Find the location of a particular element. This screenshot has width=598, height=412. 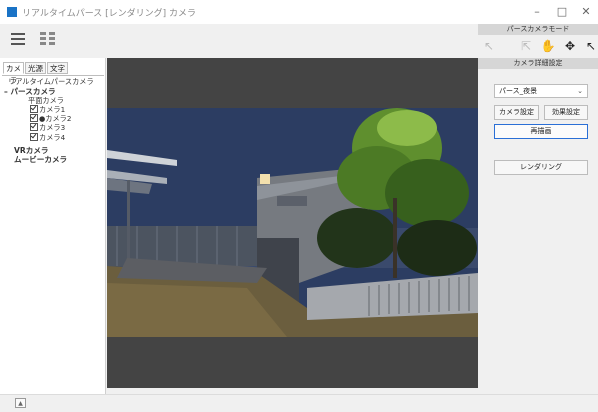

window-title: リアルタイムパース [レンダリング] カメラ is located at coordinates (109, 14).